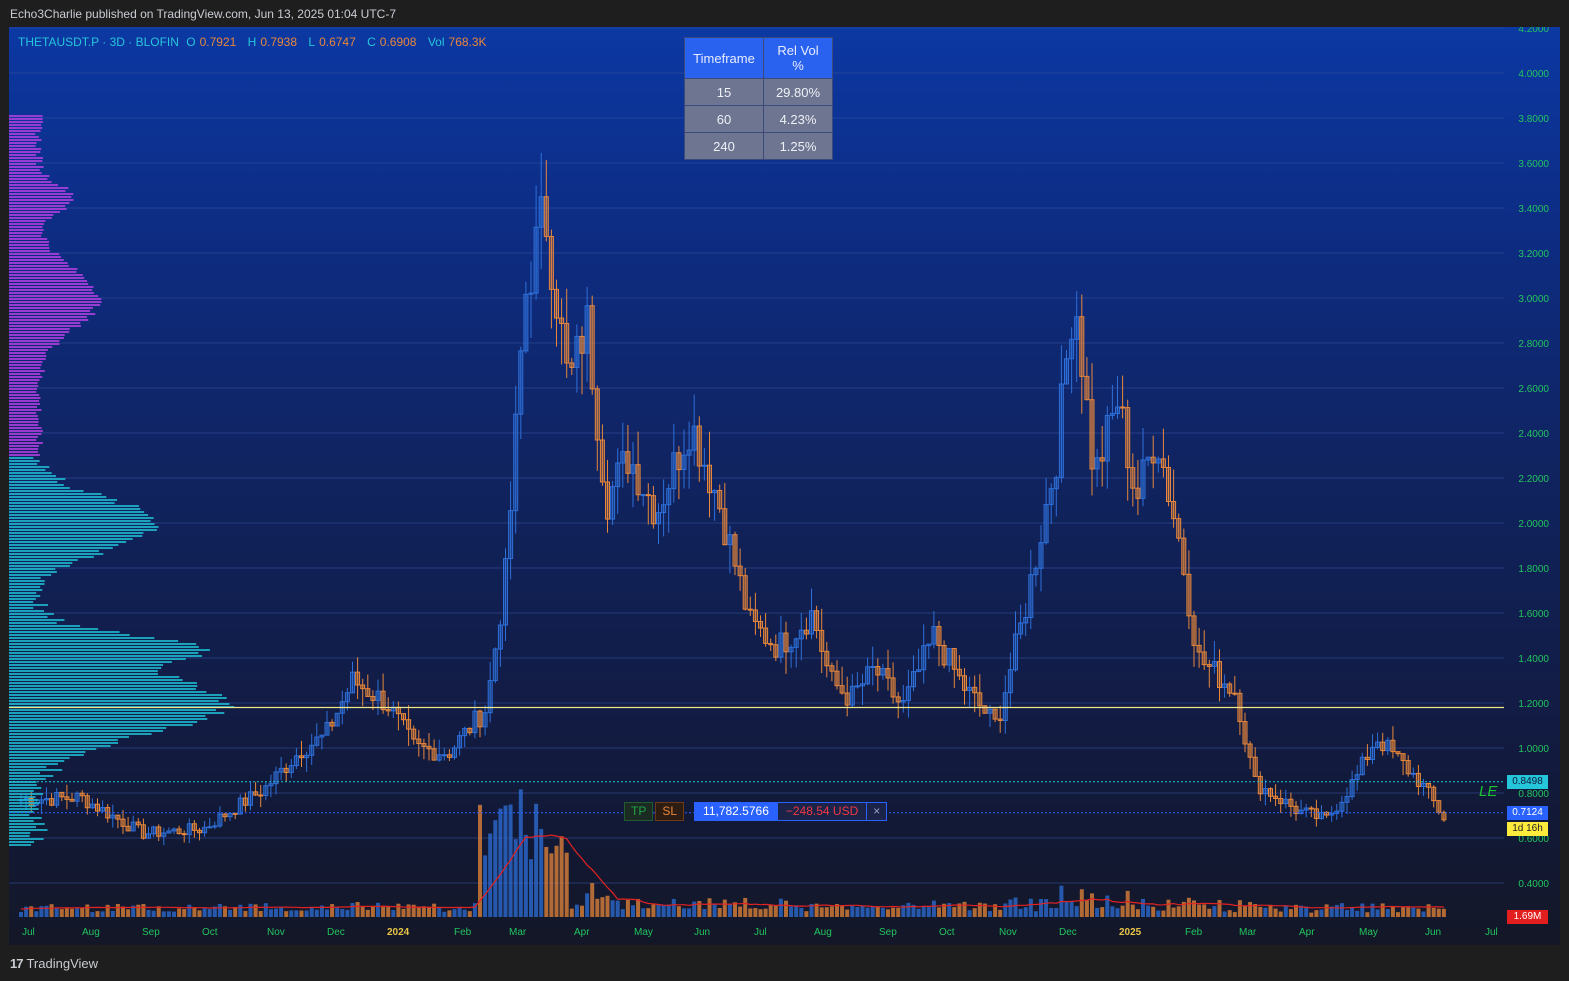  I want to click on x-tick-label: Mar, so click(518, 932).